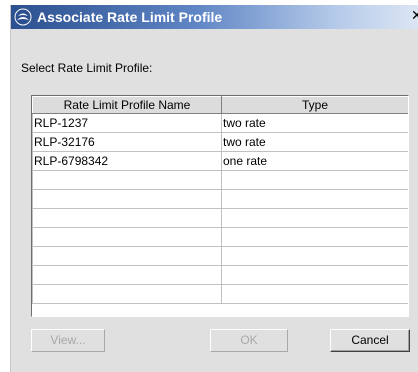  I want to click on dialog-title: Associate Rate Limit Profile, so click(130, 17).